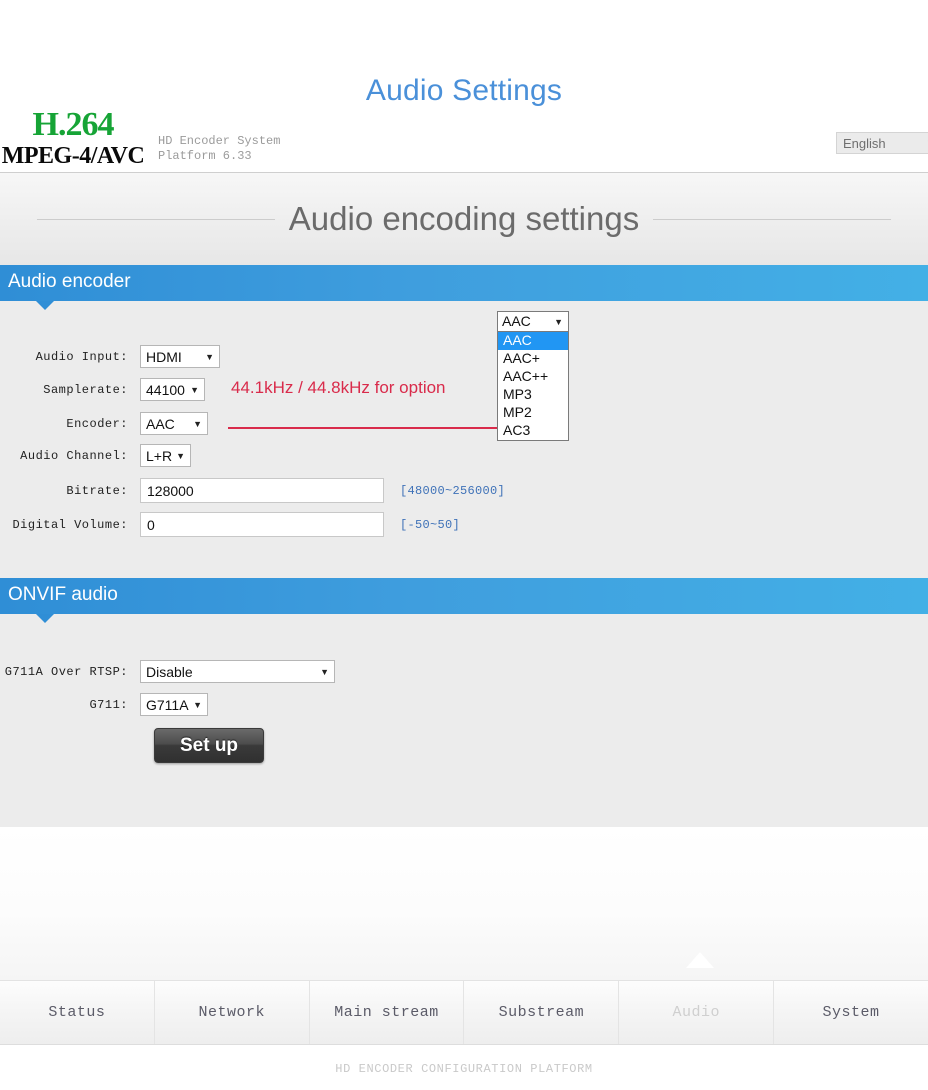 This screenshot has height=1090, width=928. I want to click on encoder-dropdown-item: AAC++, so click(533, 377).